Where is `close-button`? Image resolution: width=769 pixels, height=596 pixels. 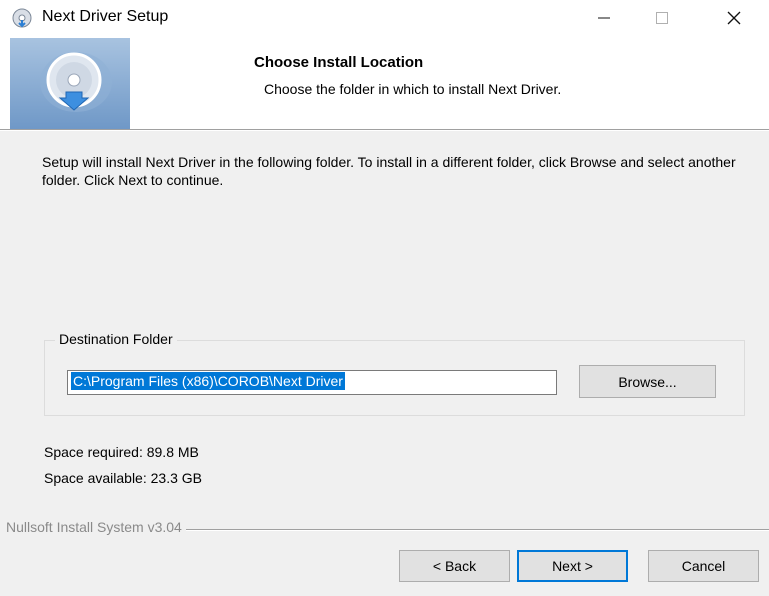
close-button is located at coordinates (734, 18).